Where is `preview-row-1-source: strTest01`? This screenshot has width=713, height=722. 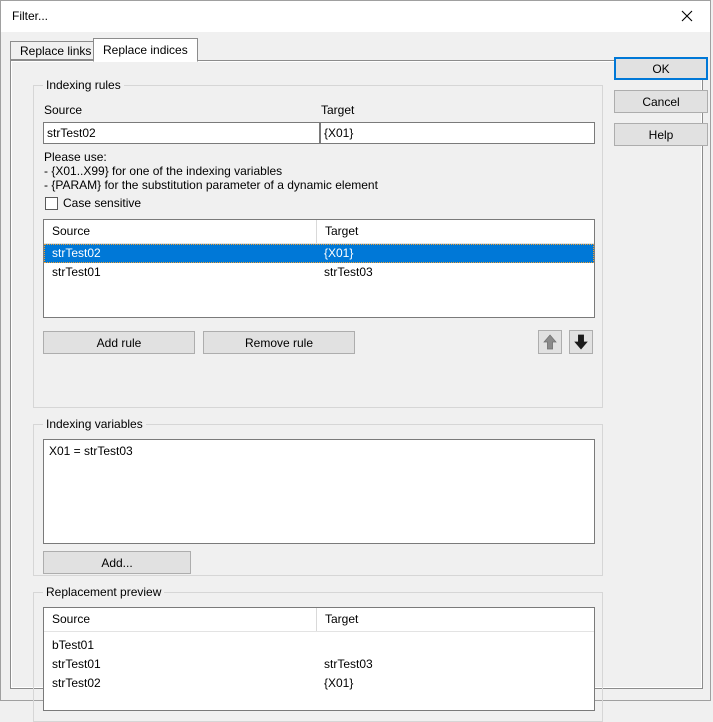
preview-row-1-source: strTest01 is located at coordinates (76, 664).